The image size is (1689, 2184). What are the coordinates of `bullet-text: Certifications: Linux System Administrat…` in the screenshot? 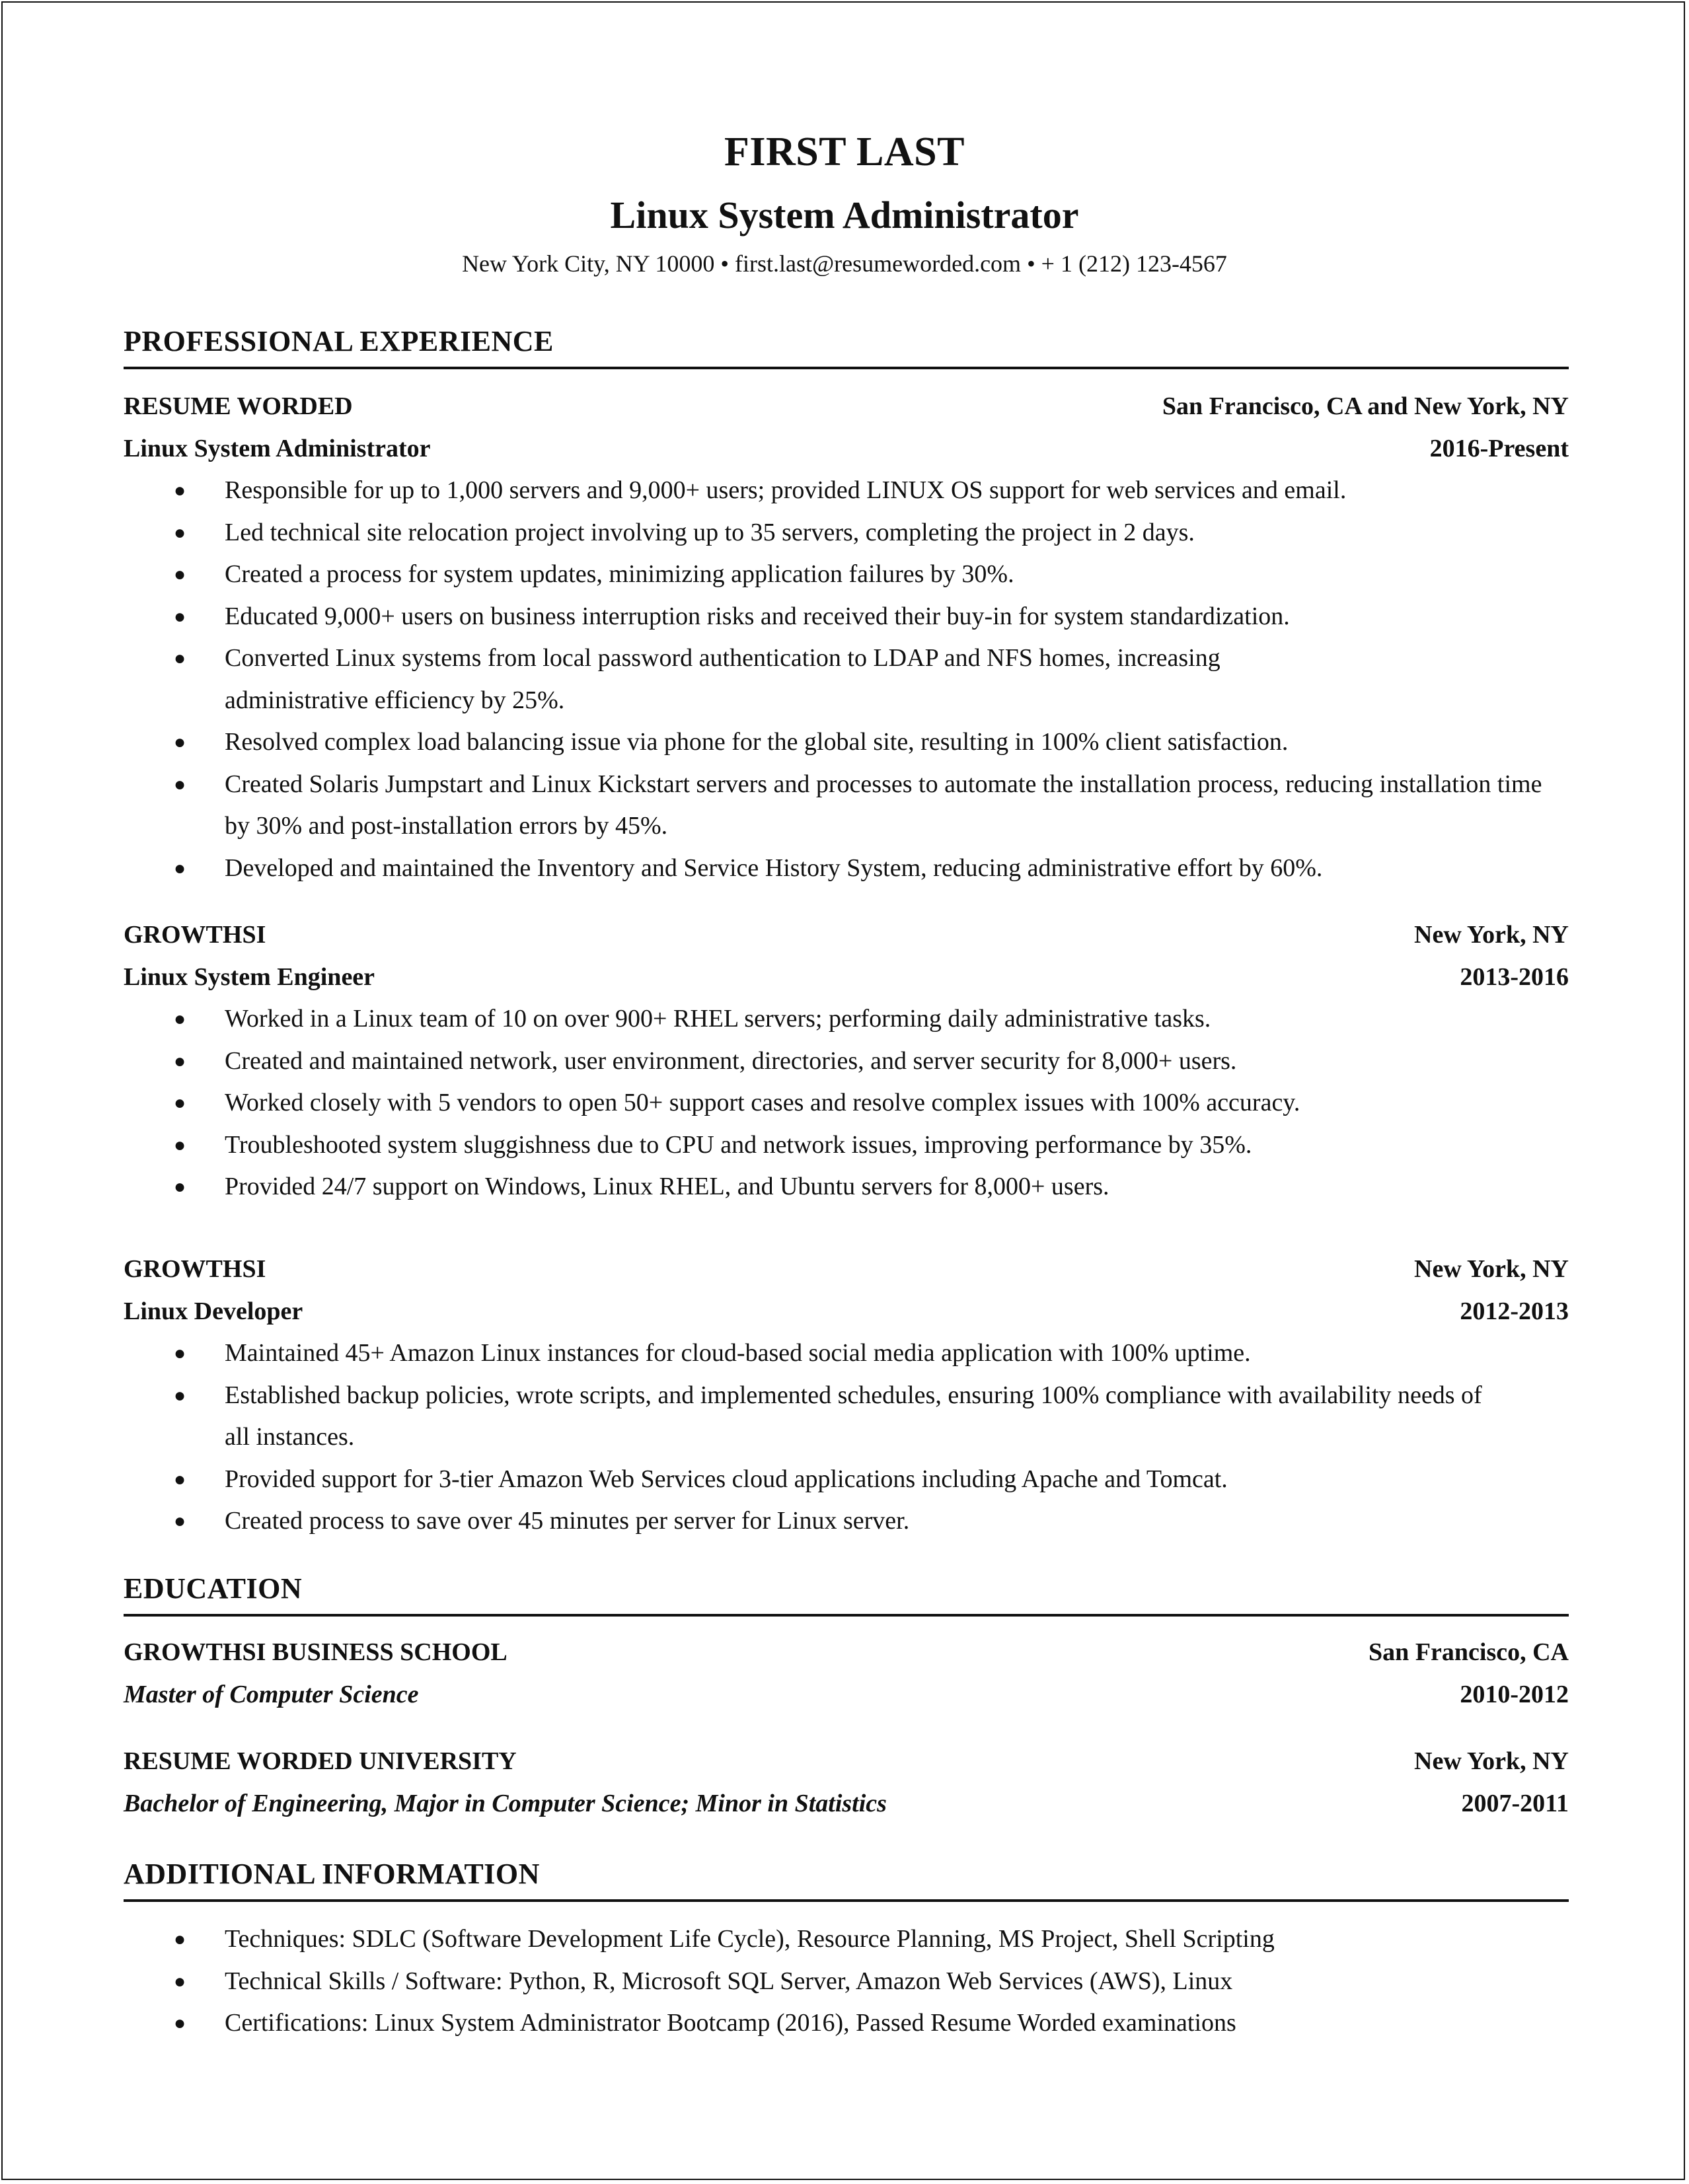 It's located at (730, 2023).